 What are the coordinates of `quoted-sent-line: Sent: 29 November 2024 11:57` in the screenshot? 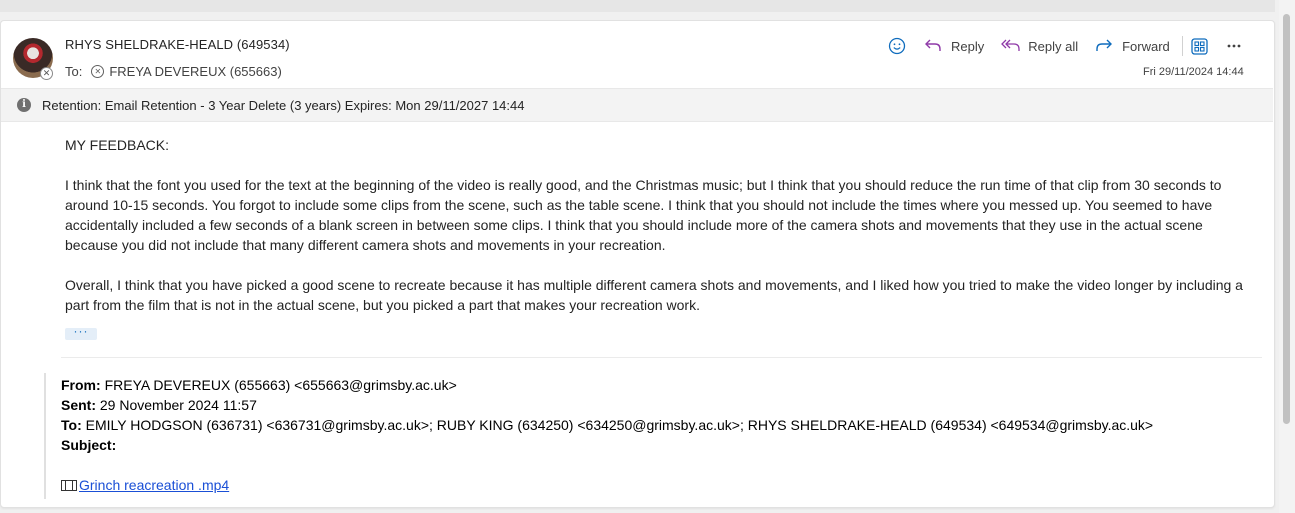 It's located at (159, 405).